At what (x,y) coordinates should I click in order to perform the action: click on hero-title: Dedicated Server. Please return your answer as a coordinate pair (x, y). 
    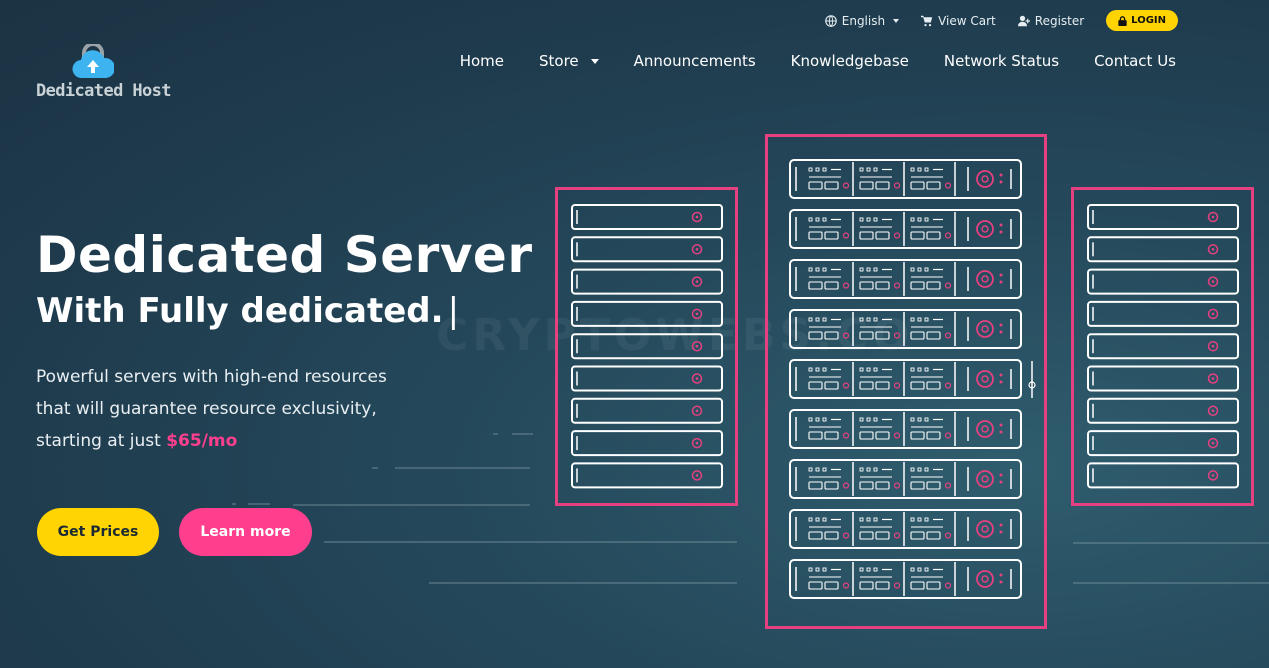
    Looking at the image, I should click on (284, 255).